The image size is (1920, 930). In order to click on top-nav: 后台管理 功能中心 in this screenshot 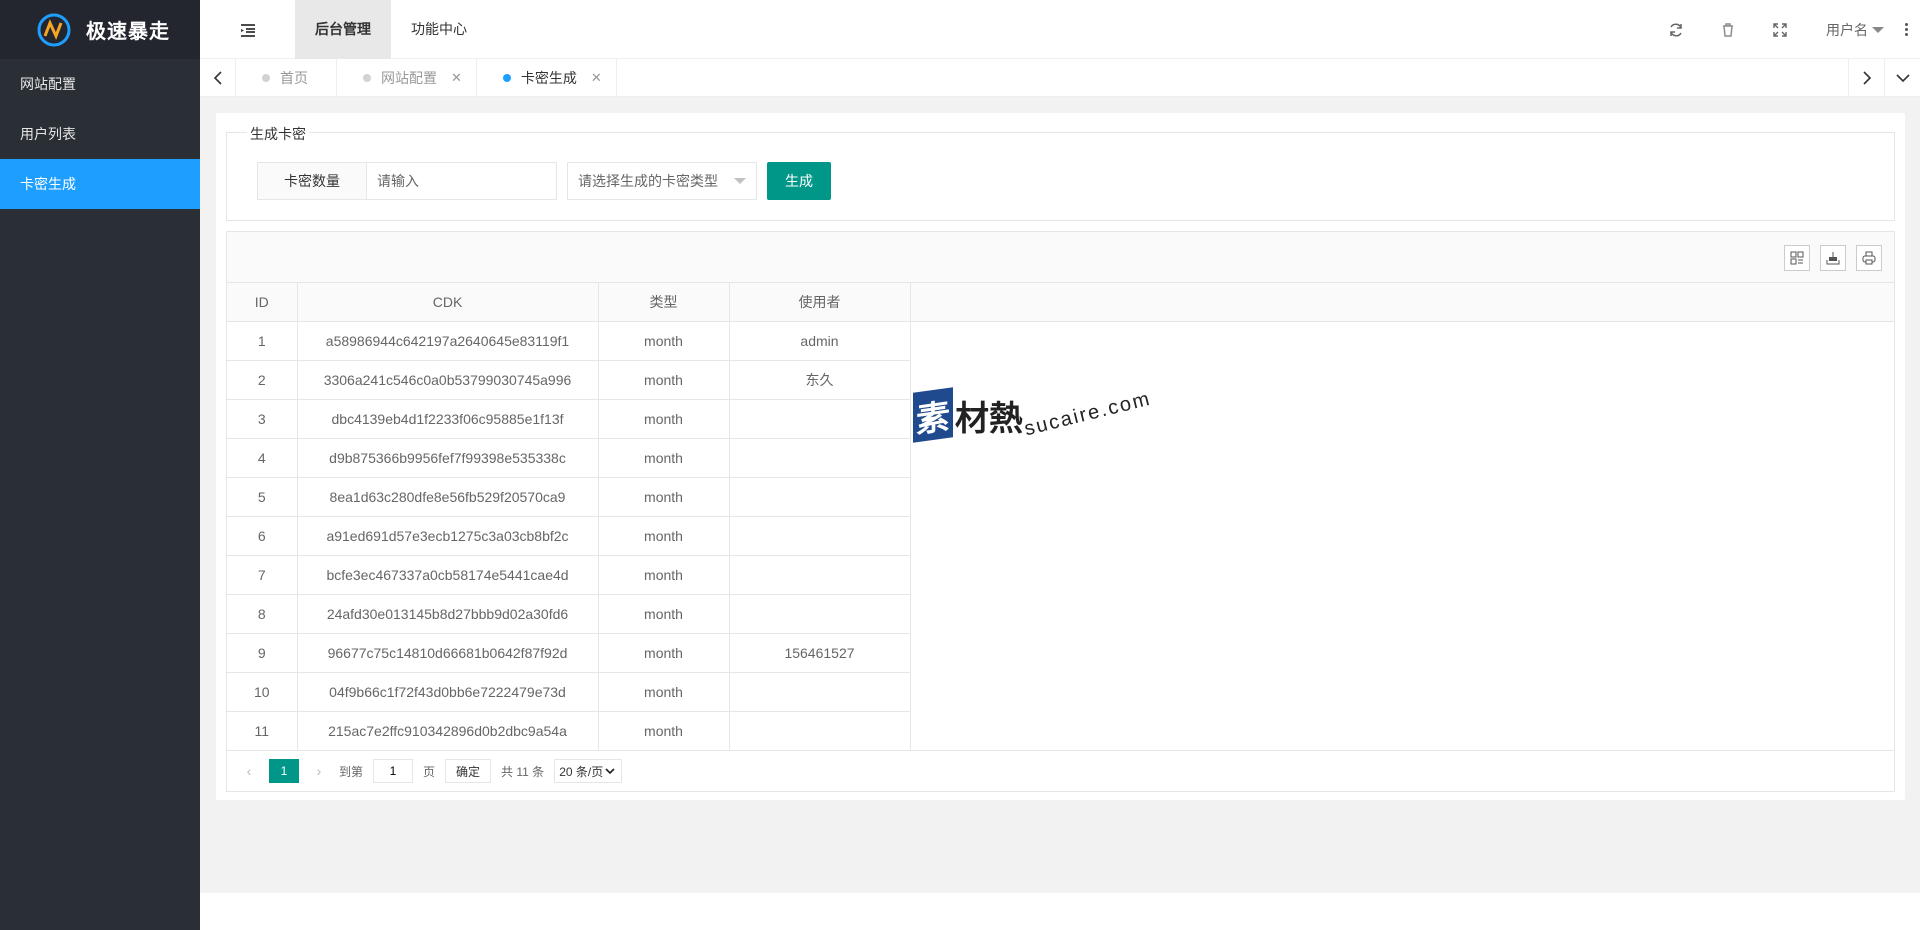, I will do `click(391, 29)`.